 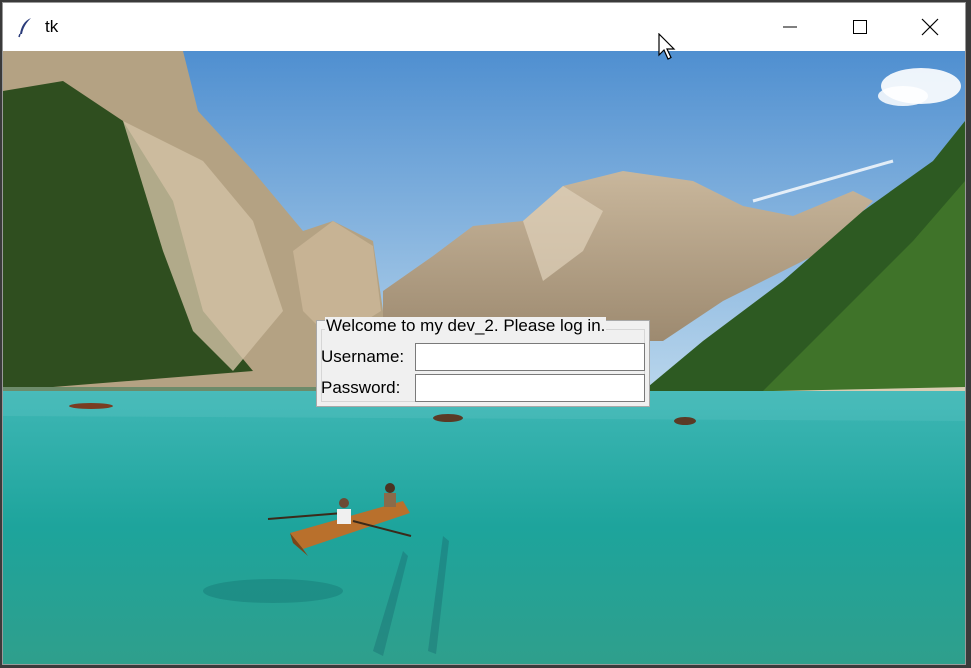 What do you see at coordinates (466, 325) in the screenshot?
I see `login-frame-title: Welcome to my dev_2. Please log in.` at bounding box center [466, 325].